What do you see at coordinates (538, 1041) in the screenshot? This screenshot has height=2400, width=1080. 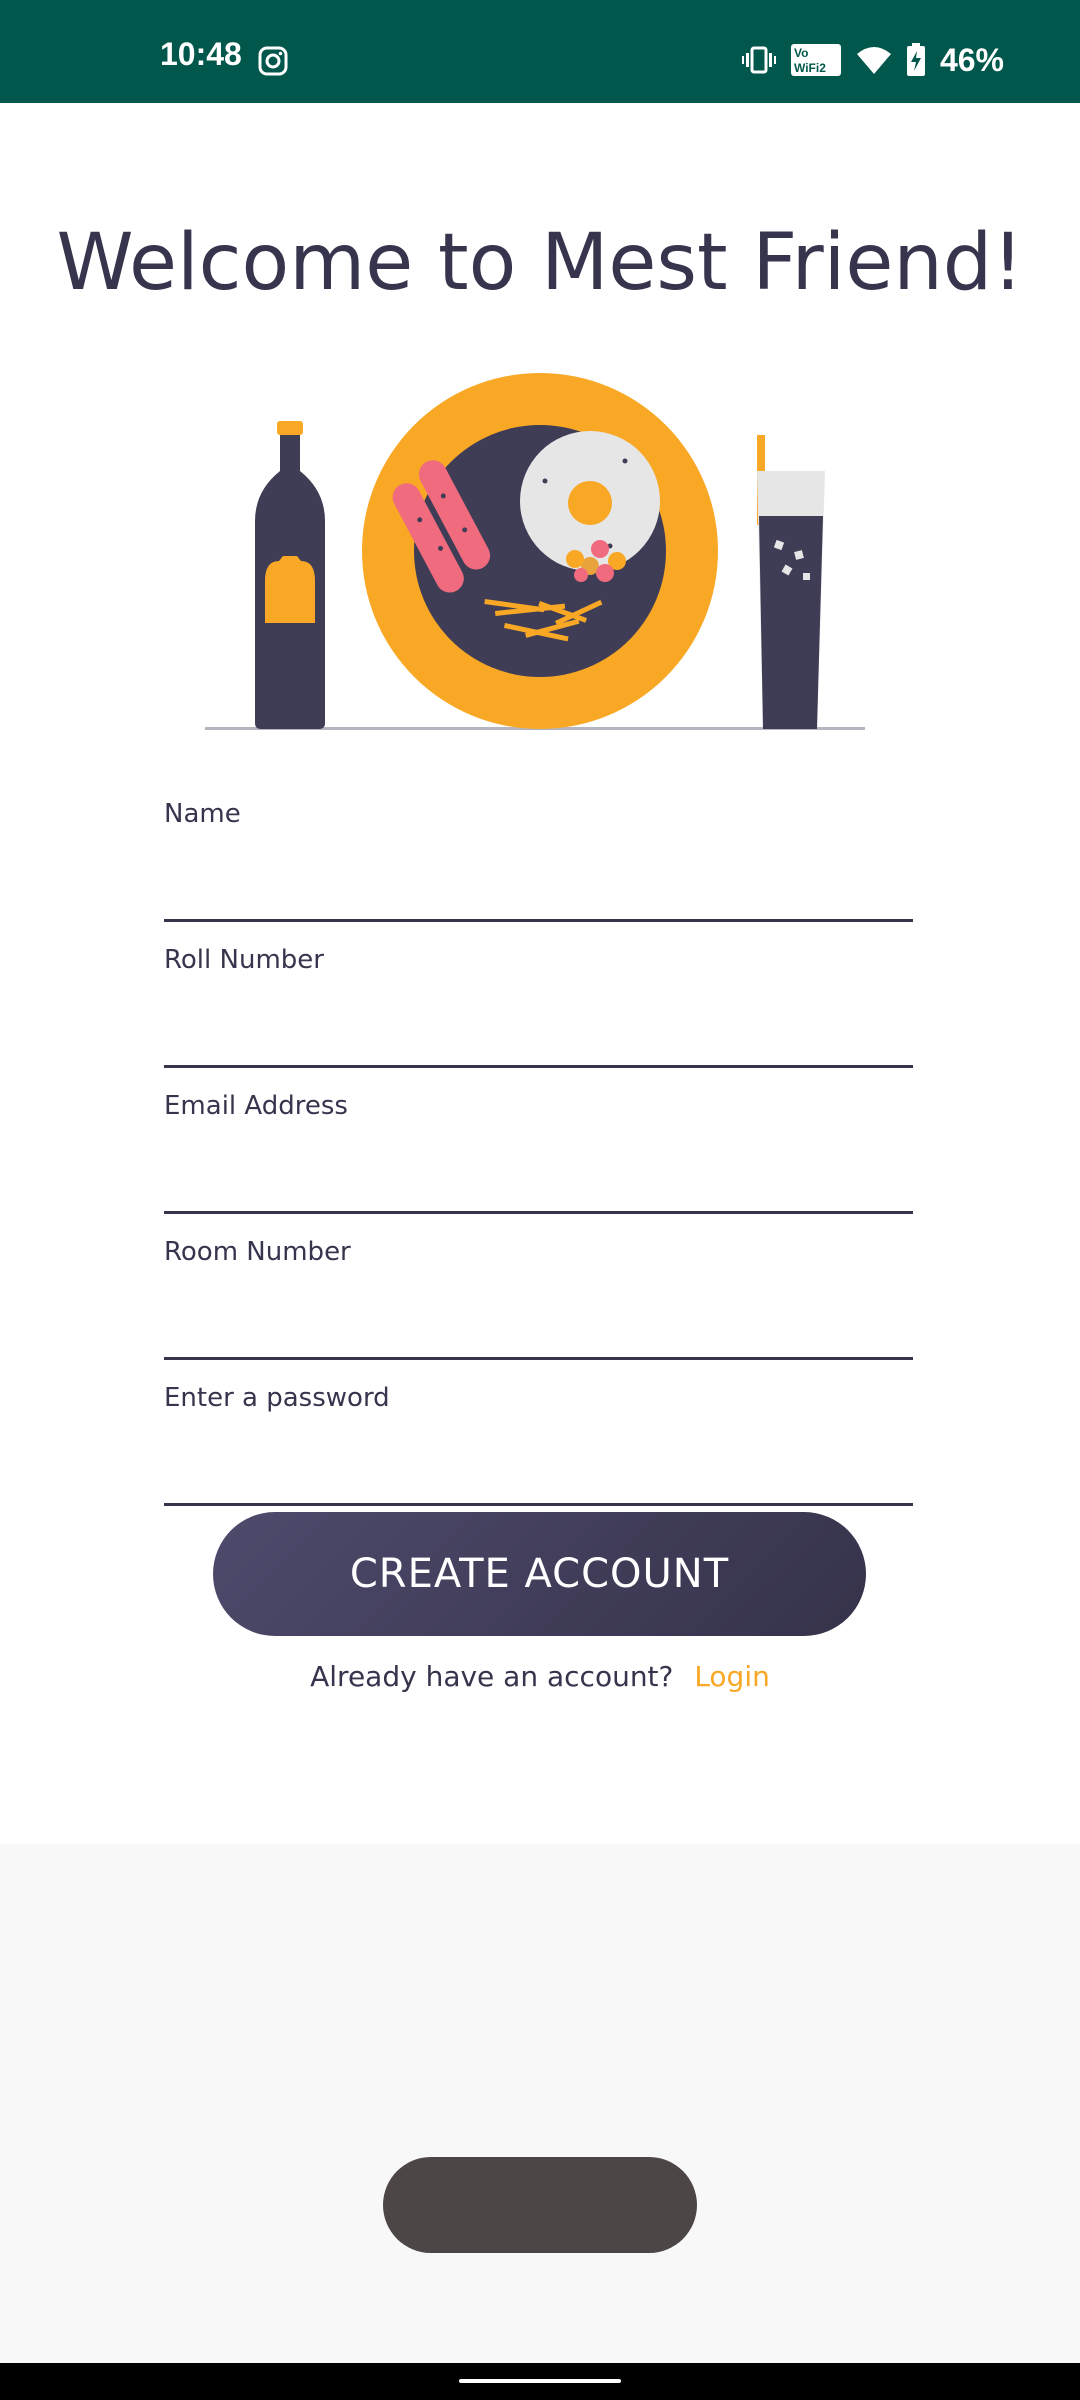 I see `roll-number-input` at bounding box center [538, 1041].